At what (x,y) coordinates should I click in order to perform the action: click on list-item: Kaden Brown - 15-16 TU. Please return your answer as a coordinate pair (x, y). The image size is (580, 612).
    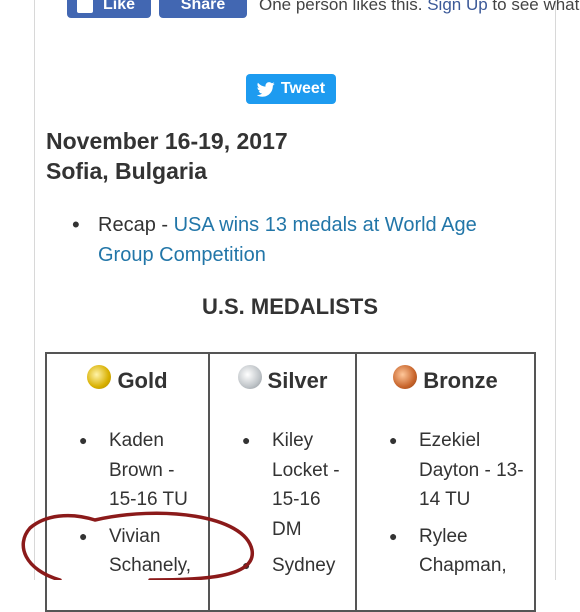
    Looking at the image, I should click on (141, 470).